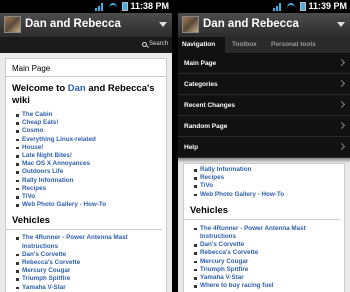 Image resolution: width=350 pixels, height=292 pixels. What do you see at coordinates (144, 44) in the screenshot?
I see `search-icon` at bounding box center [144, 44].